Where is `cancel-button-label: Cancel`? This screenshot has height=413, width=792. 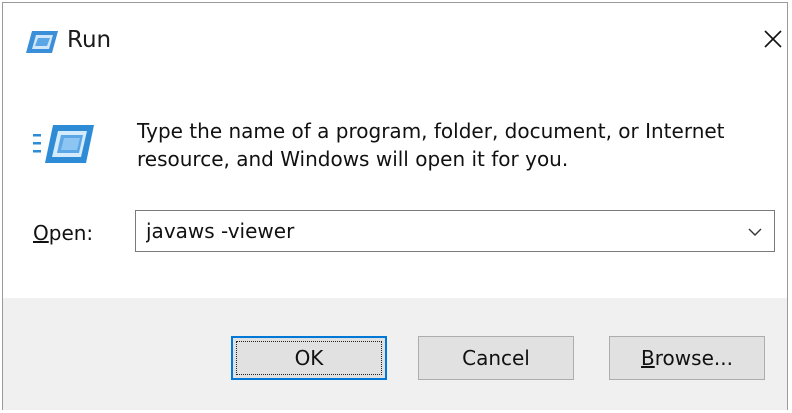 cancel-button-label: Cancel is located at coordinates (496, 358).